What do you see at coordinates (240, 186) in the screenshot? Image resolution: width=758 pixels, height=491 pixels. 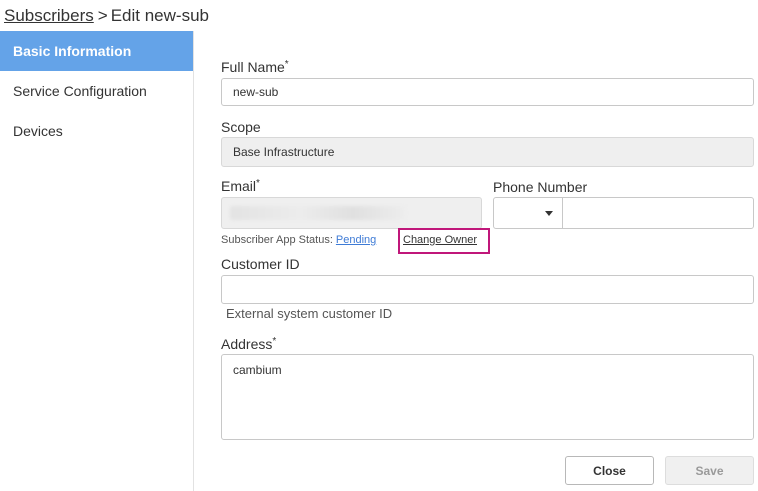 I see `email-label: Email*` at bounding box center [240, 186].